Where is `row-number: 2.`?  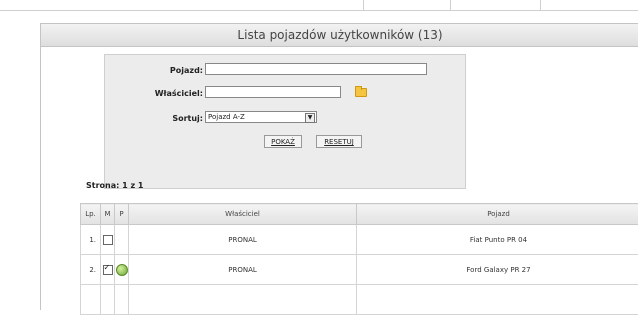 row-number: 2. is located at coordinates (91, 270).